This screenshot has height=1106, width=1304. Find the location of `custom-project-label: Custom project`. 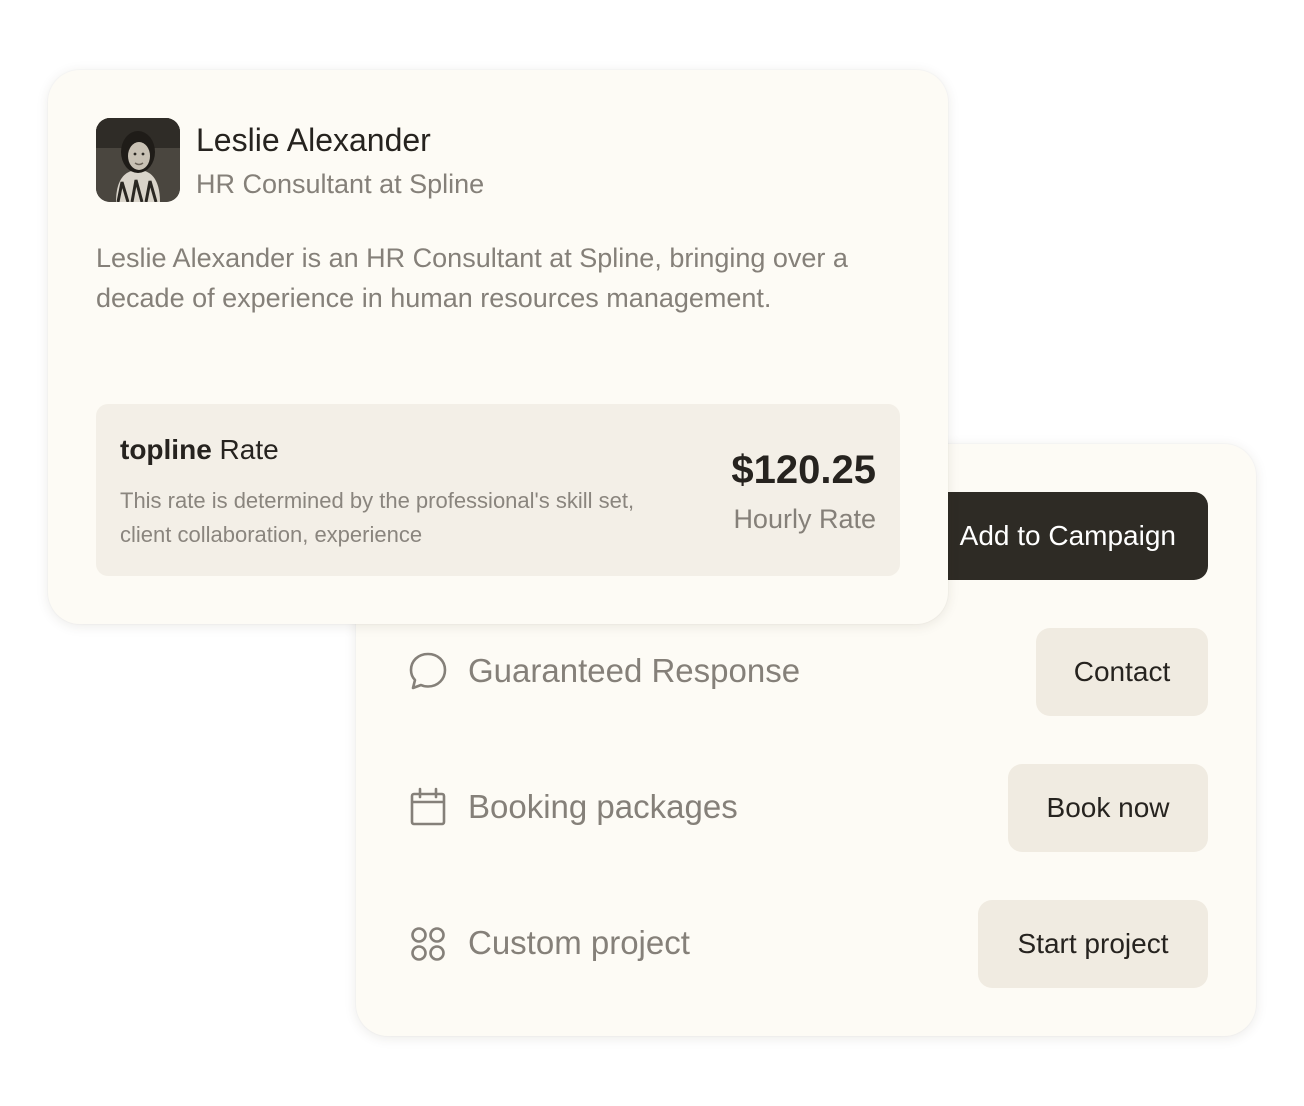

custom-project-label: Custom project is located at coordinates (579, 942).